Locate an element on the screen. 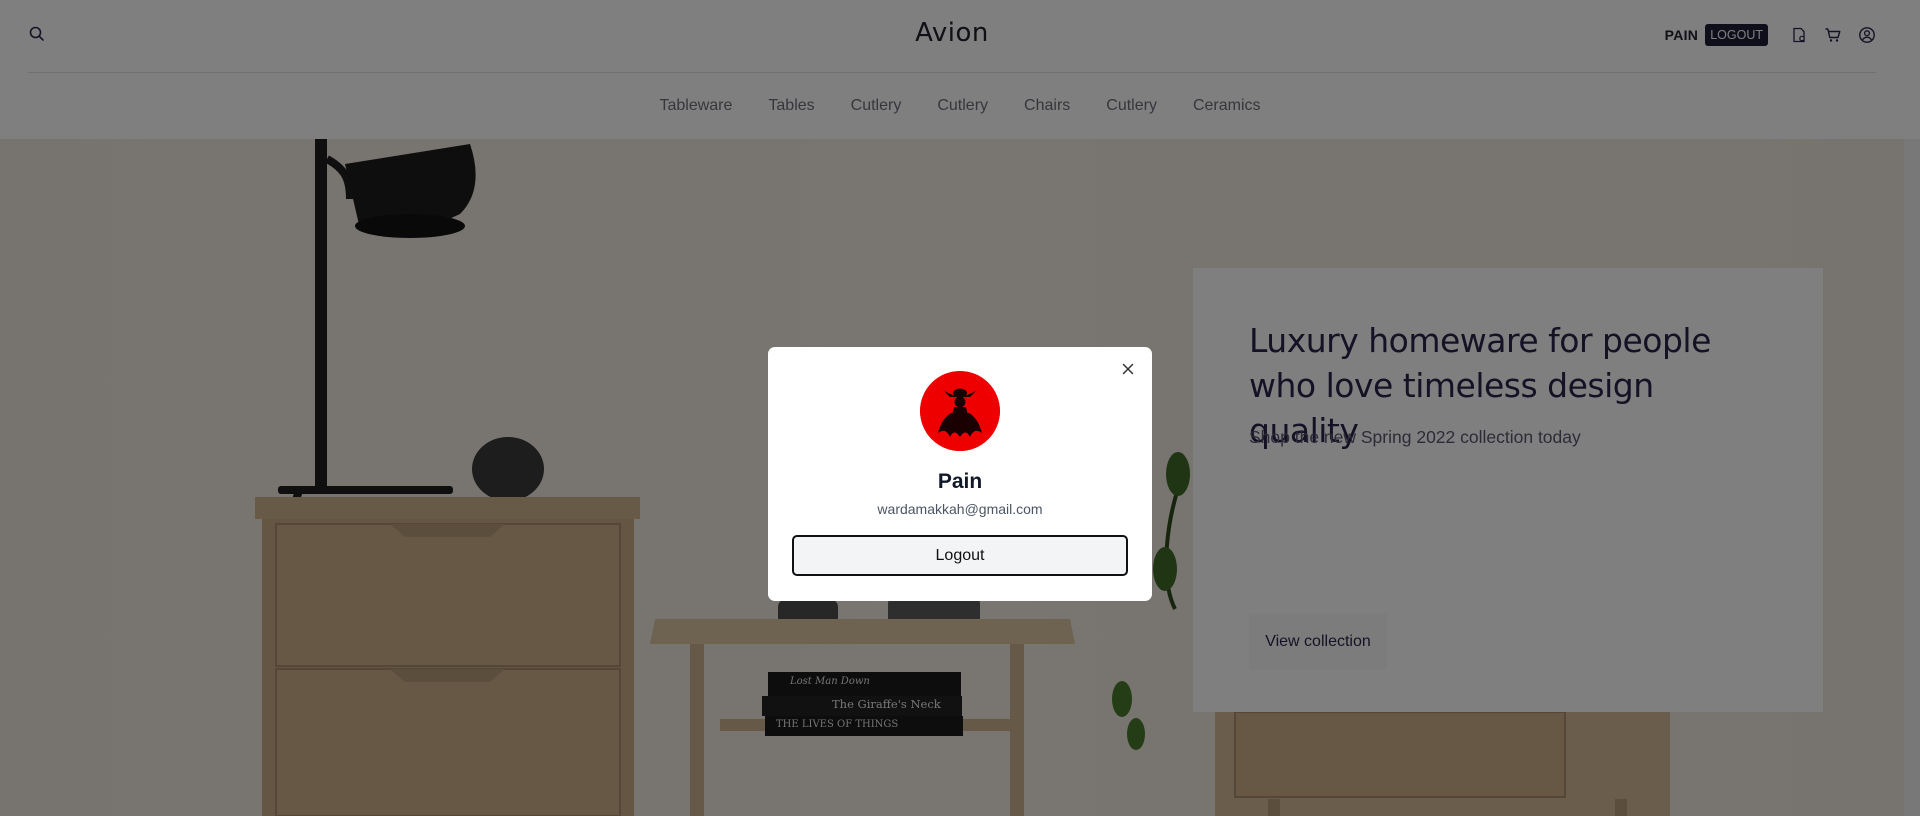 This screenshot has height=816, width=1920. profile-modal: Pain wardamakkah@gmail.com Logout is located at coordinates (960, 474).